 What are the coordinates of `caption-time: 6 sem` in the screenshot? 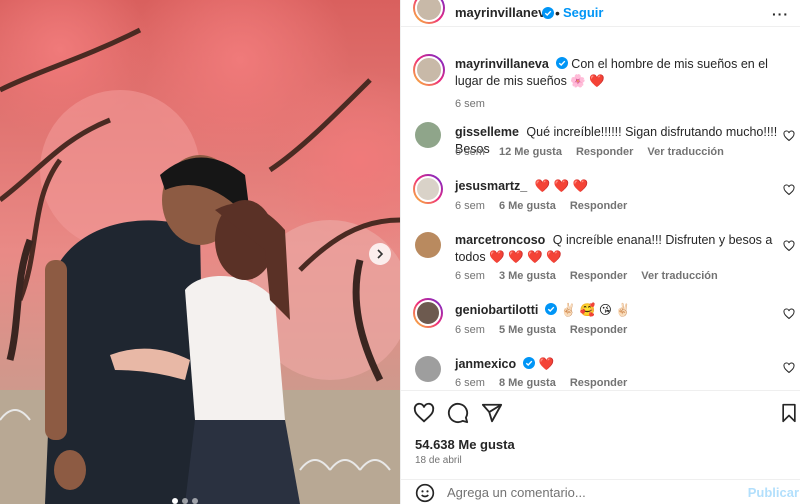 It's located at (470, 104).